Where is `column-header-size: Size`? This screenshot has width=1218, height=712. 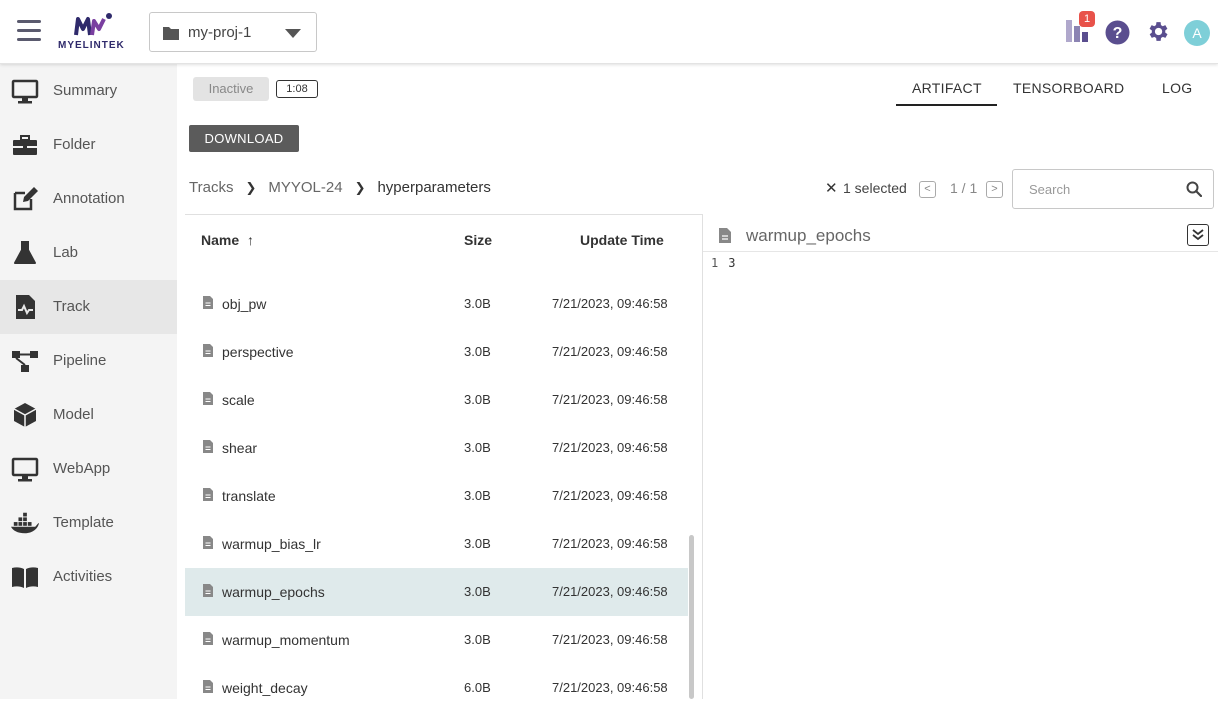 column-header-size: Size is located at coordinates (478, 240).